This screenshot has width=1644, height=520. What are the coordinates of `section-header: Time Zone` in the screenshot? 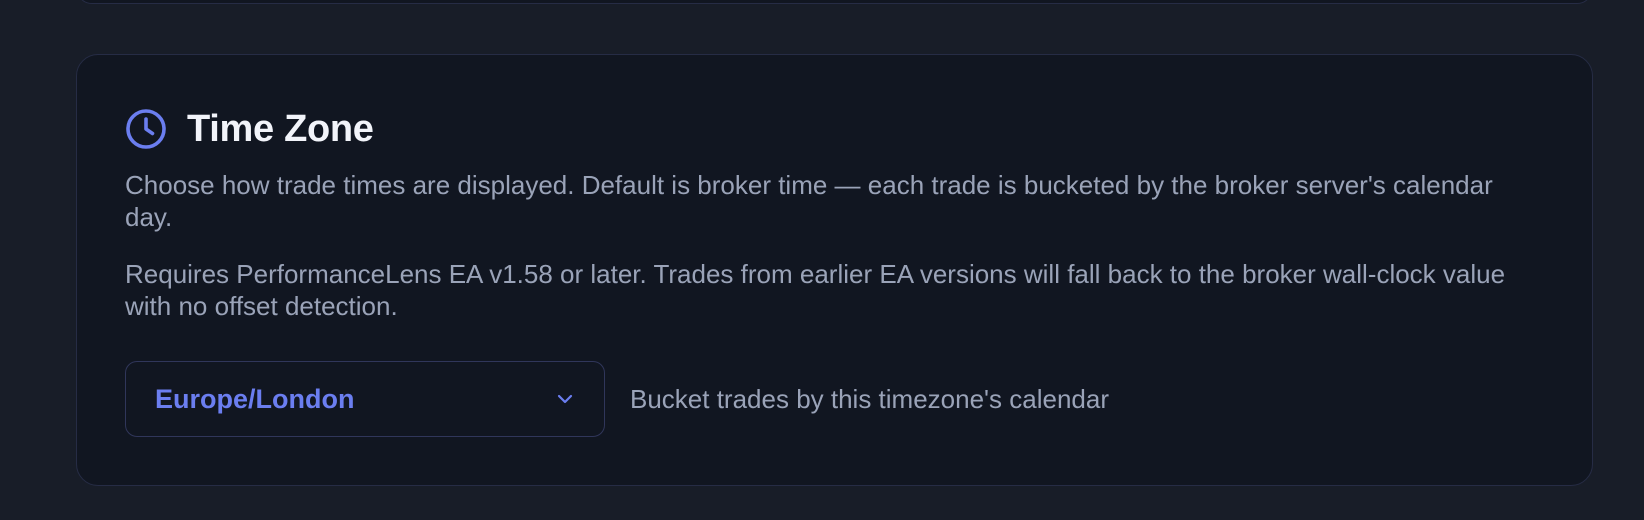 It's located at (249, 129).